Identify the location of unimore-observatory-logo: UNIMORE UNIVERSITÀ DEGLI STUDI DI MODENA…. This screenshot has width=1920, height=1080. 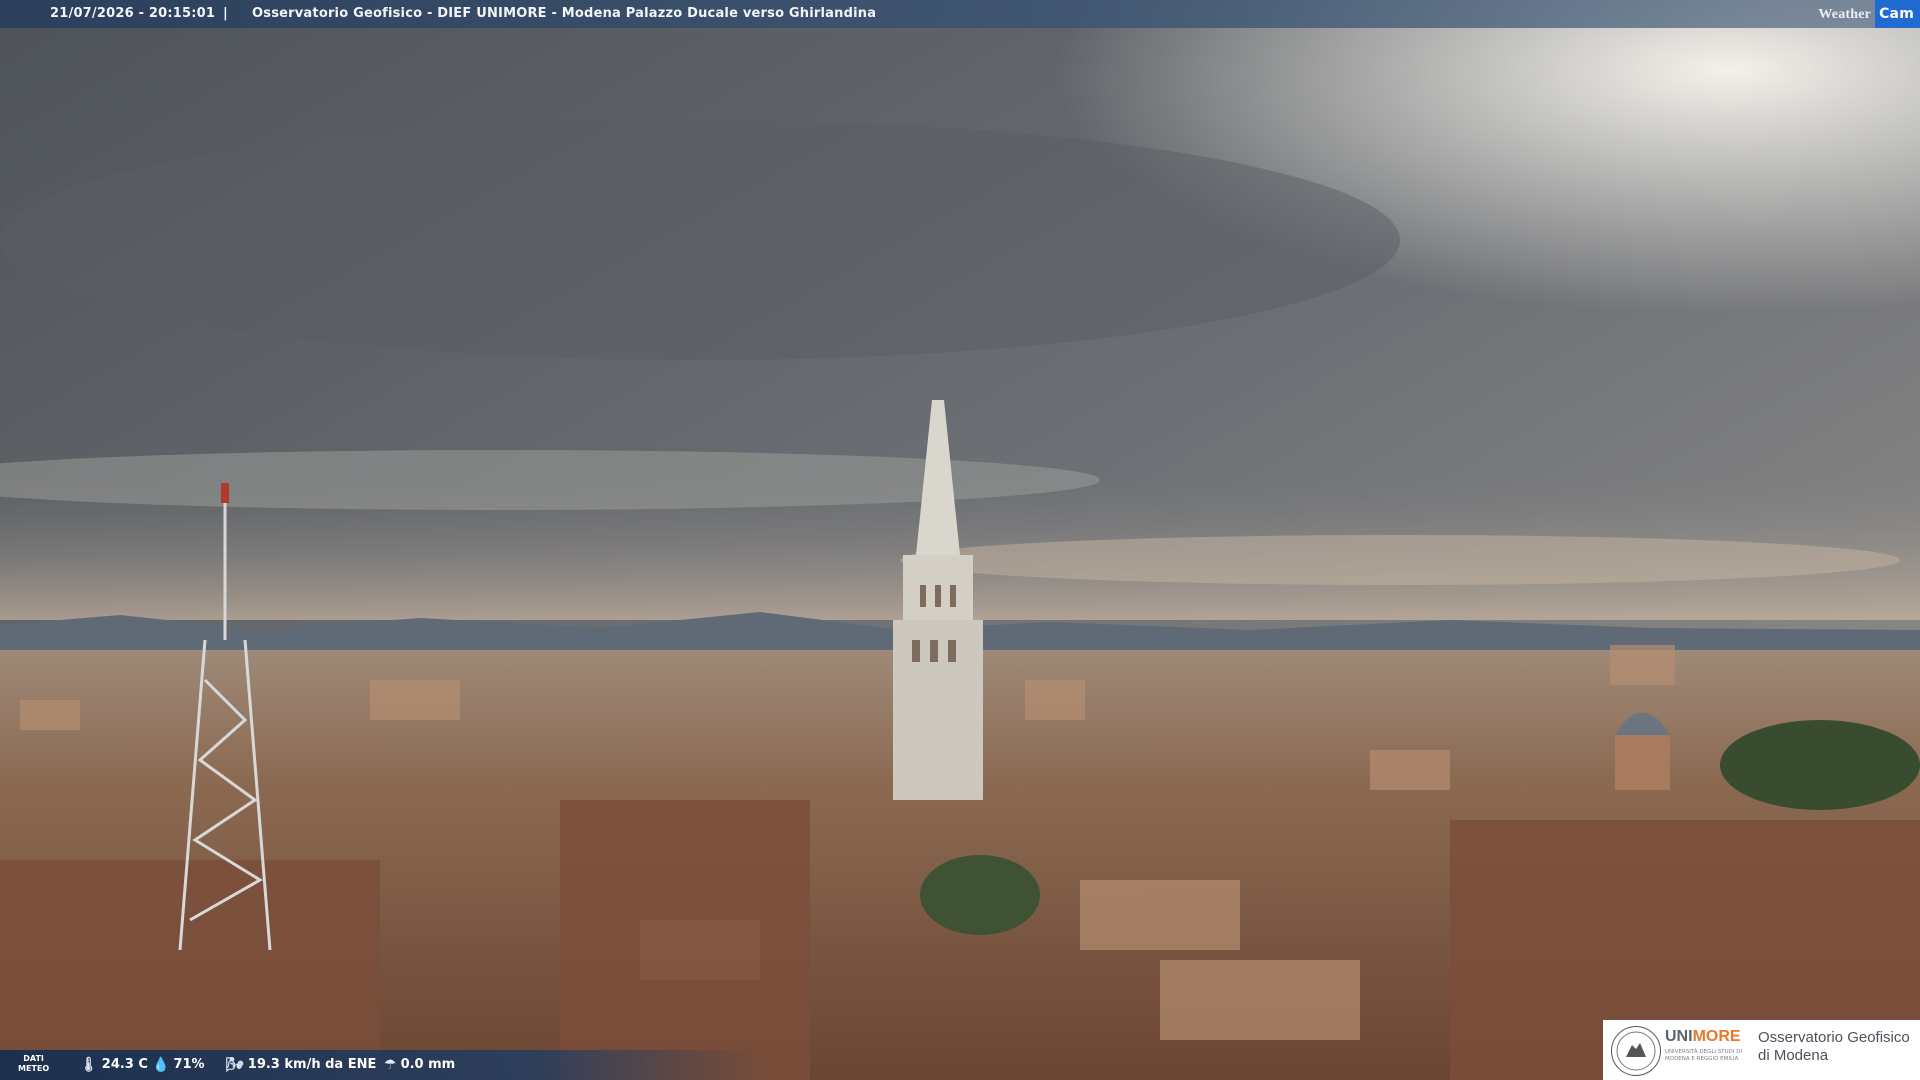
(1761, 1050).